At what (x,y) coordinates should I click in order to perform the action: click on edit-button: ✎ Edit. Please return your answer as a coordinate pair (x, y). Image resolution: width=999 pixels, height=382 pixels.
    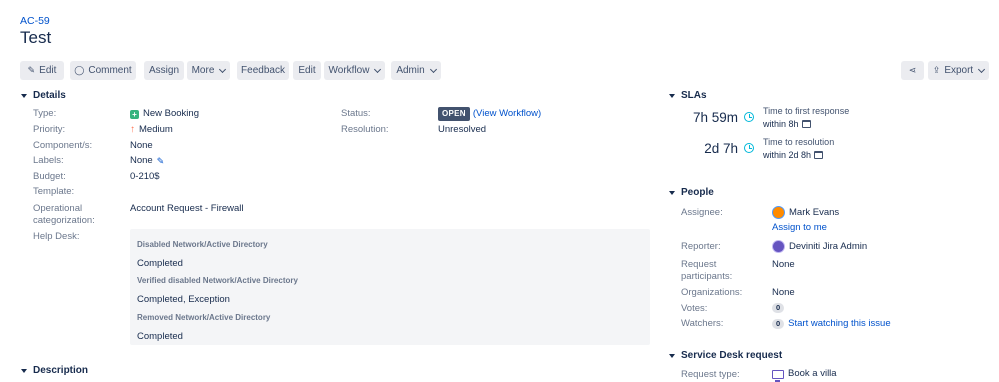
    Looking at the image, I should click on (42, 70).